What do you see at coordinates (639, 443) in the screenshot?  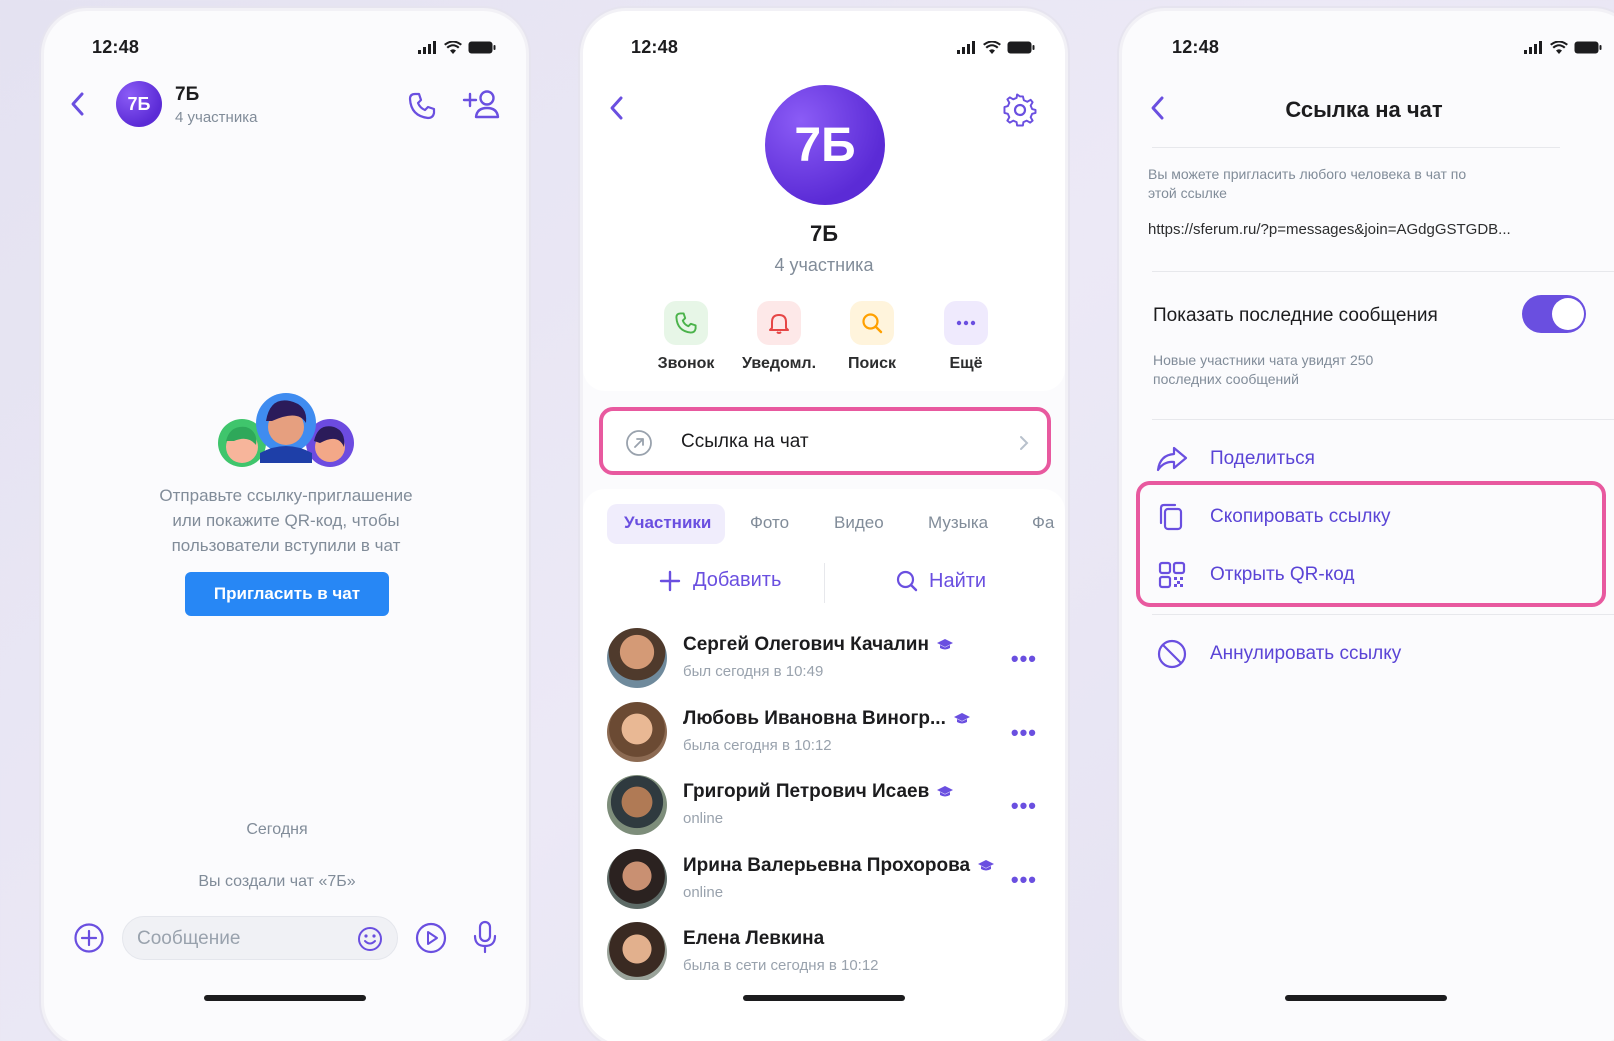 I see `link-arrow-icon` at bounding box center [639, 443].